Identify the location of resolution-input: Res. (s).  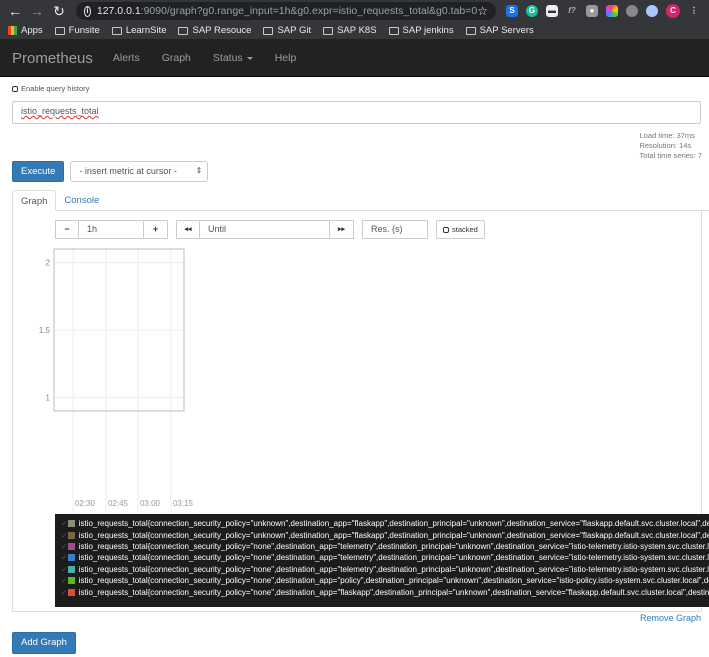
(395, 229).